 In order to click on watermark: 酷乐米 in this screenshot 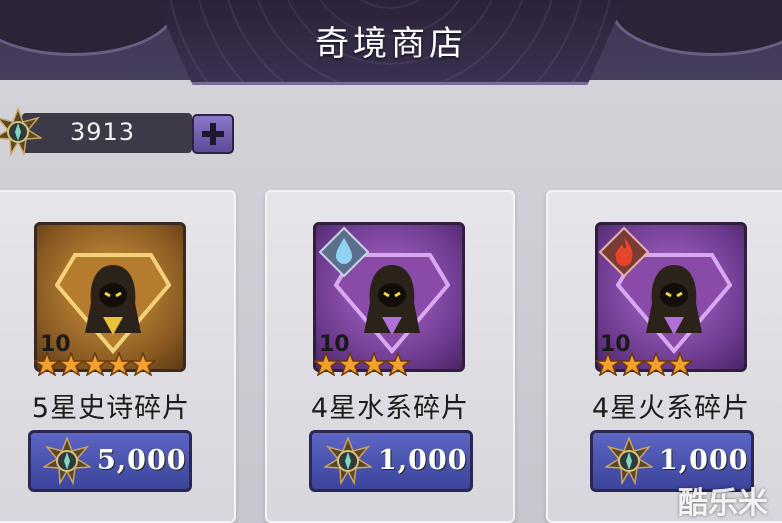, I will do `click(723, 503)`.